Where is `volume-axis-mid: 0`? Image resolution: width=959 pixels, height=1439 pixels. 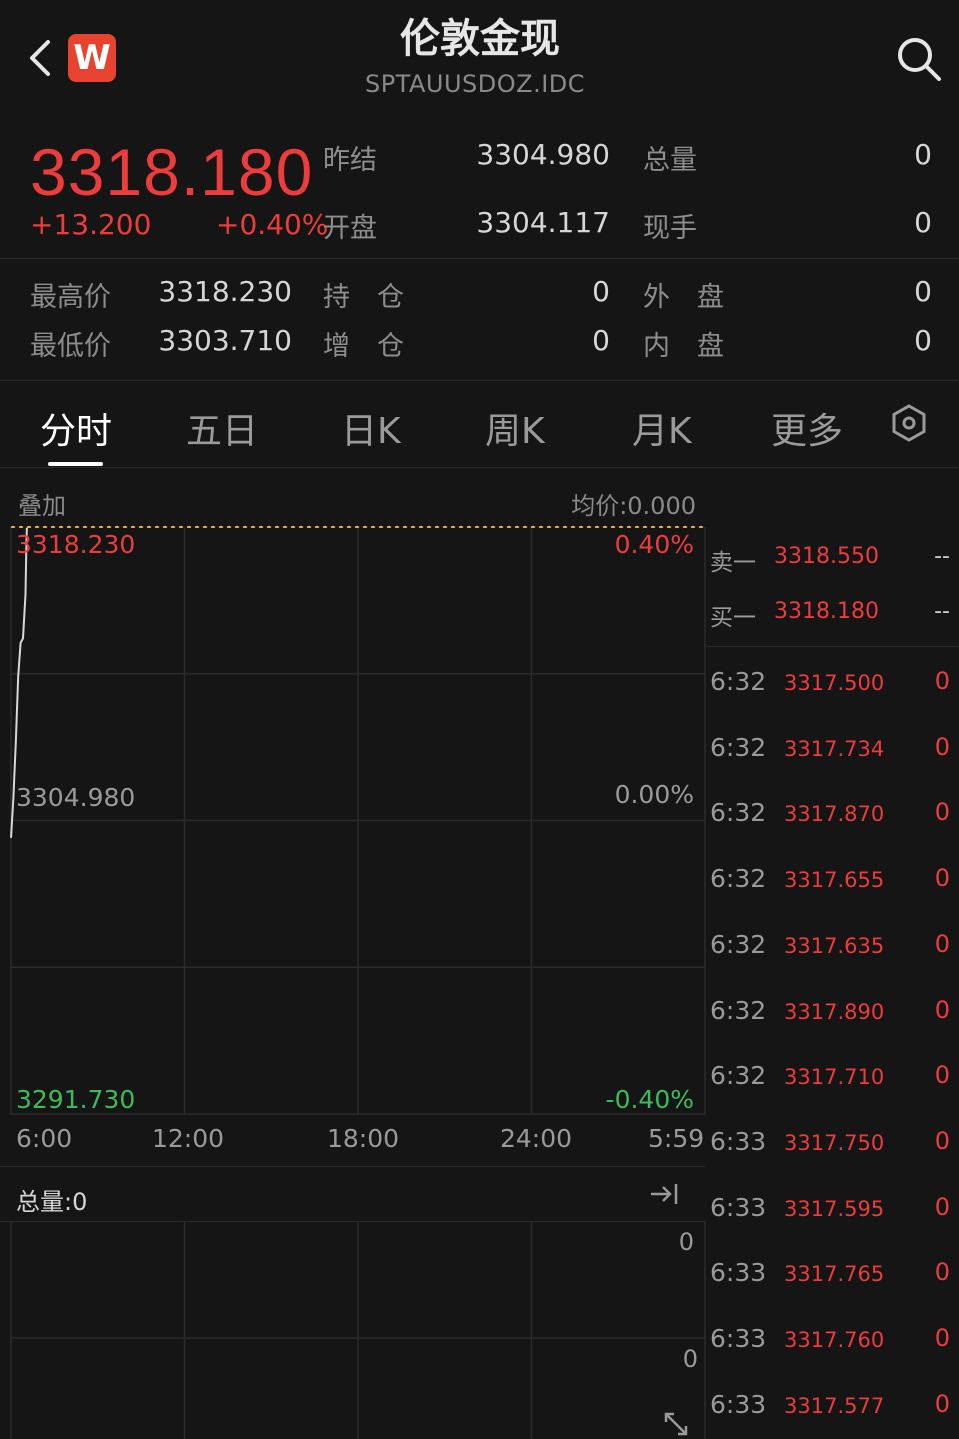 volume-axis-mid: 0 is located at coordinates (690, 1359).